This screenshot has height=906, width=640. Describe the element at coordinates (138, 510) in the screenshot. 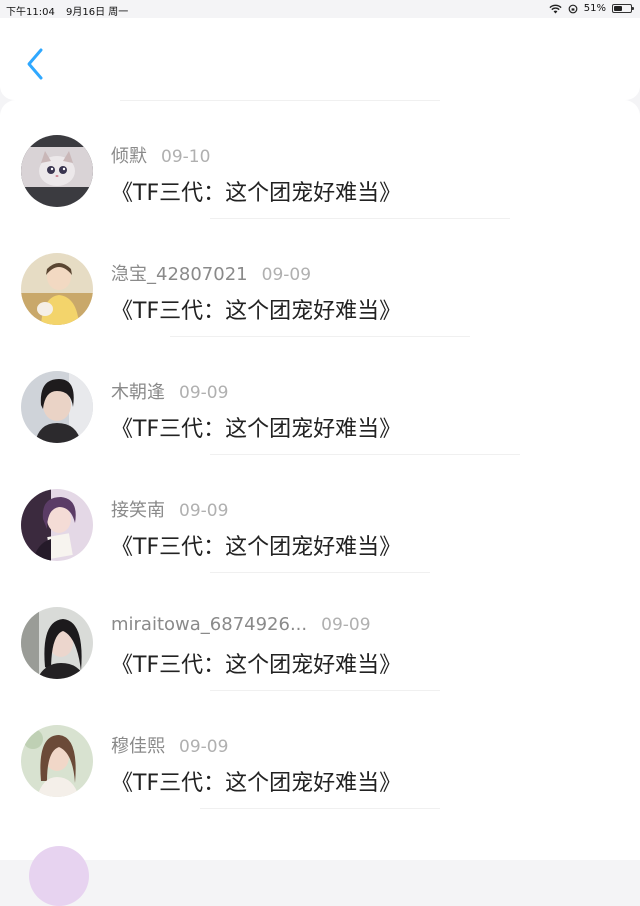

I see `reader-name: 接笑南` at that location.